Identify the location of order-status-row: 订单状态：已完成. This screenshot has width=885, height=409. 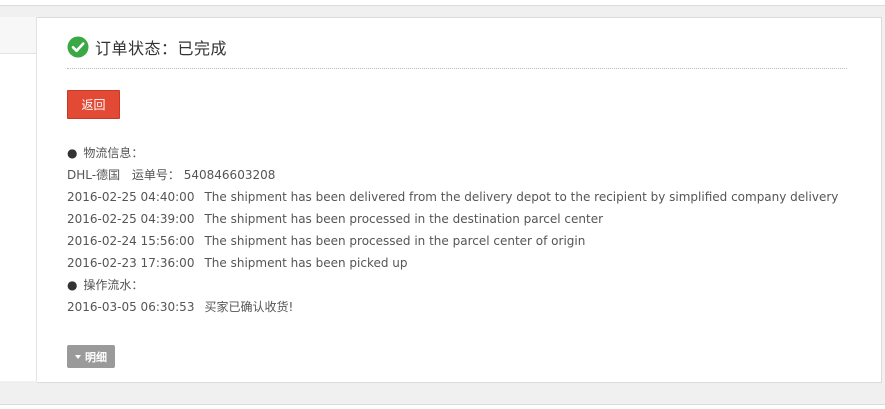
(147, 47).